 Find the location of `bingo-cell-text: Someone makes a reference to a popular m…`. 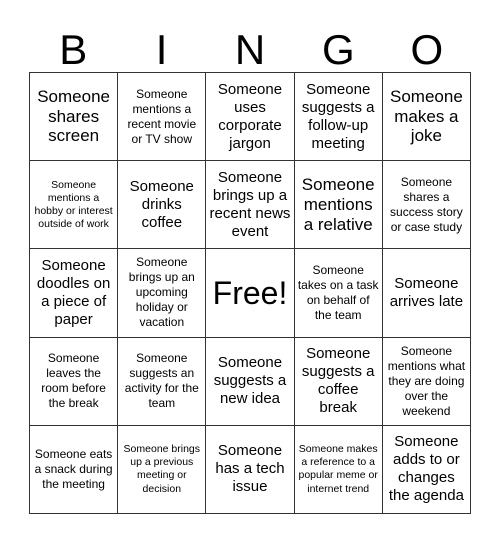

bingo-cell-text: Someone makes a reference to a popular m… is located at coordinates (338, 469).